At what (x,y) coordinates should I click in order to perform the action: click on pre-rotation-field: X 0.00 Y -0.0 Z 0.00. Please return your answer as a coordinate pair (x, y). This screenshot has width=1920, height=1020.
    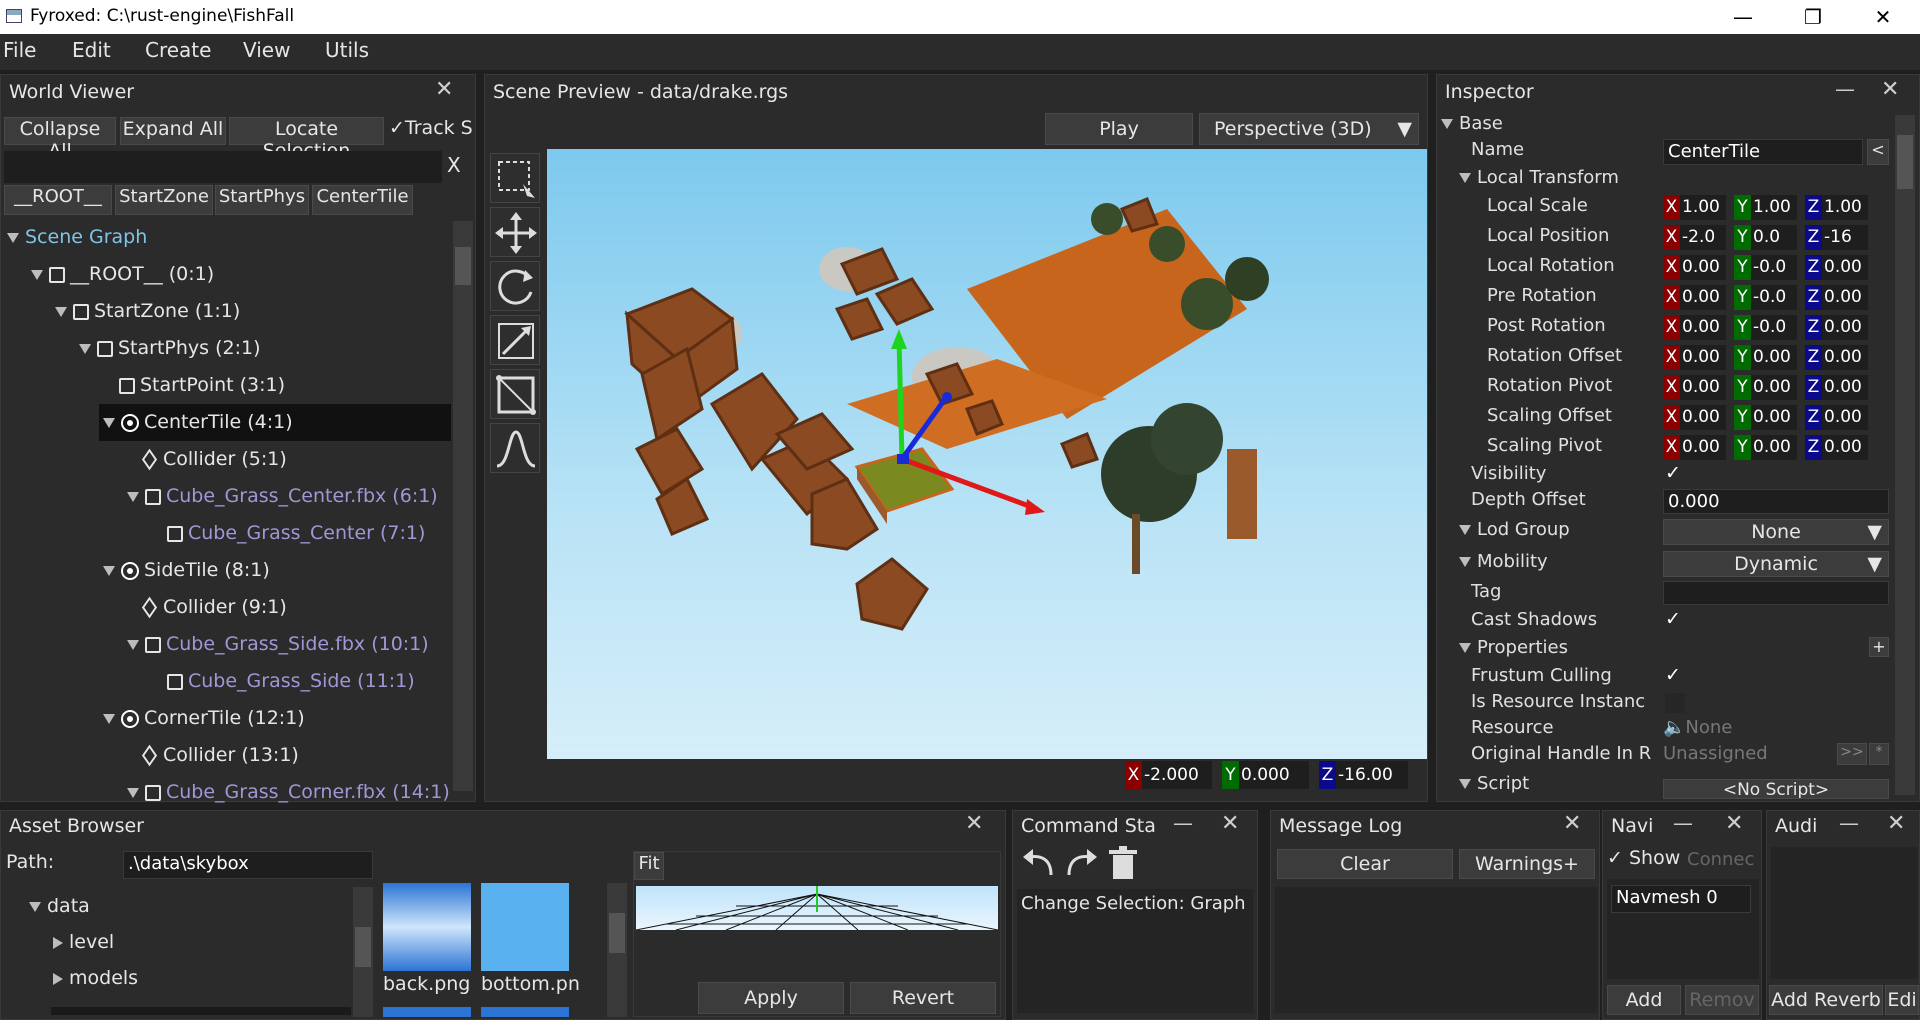
    Looking at the image, I should click on (1765, 297).